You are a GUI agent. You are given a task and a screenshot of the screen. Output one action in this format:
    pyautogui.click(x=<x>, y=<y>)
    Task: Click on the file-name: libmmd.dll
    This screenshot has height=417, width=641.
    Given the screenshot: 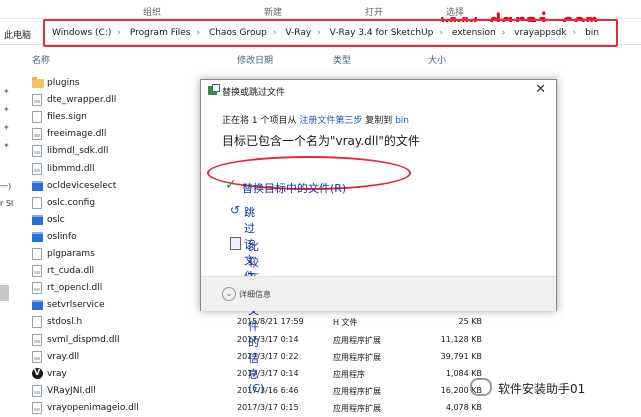 What is the action you would take?
    pyautogui.click(x=71, y=168)
    